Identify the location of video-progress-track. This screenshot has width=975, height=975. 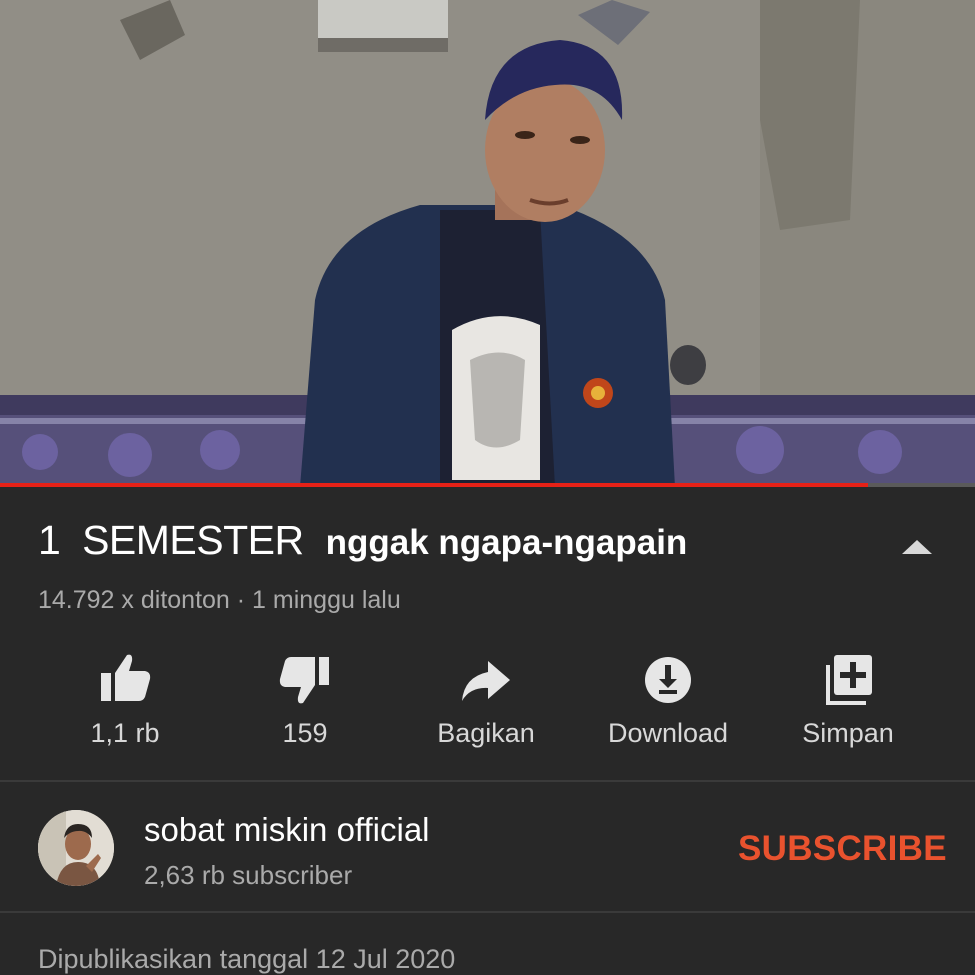
(487, 485).